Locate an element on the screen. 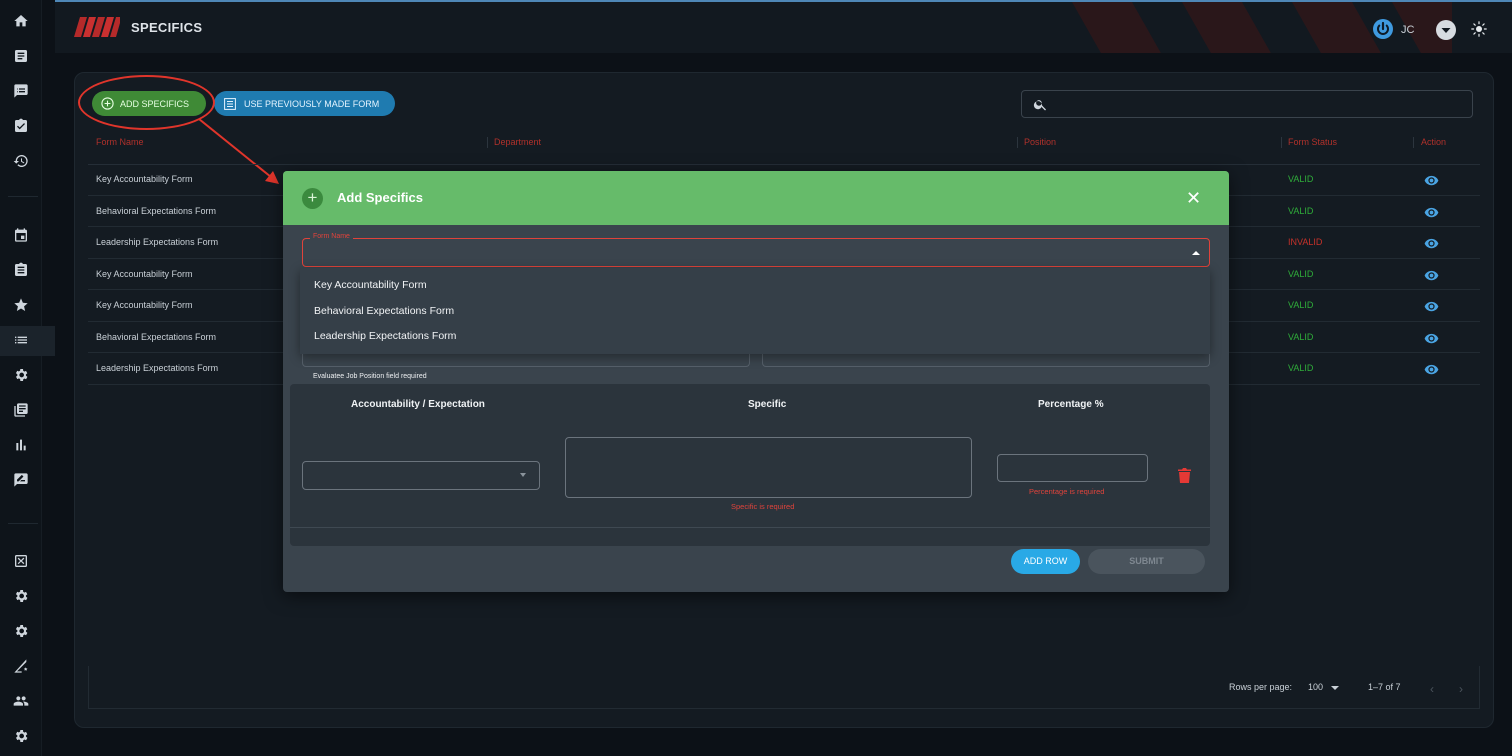 The image size is (1512, 756). col-header-action: Action is located at coordinates (1434, 142).